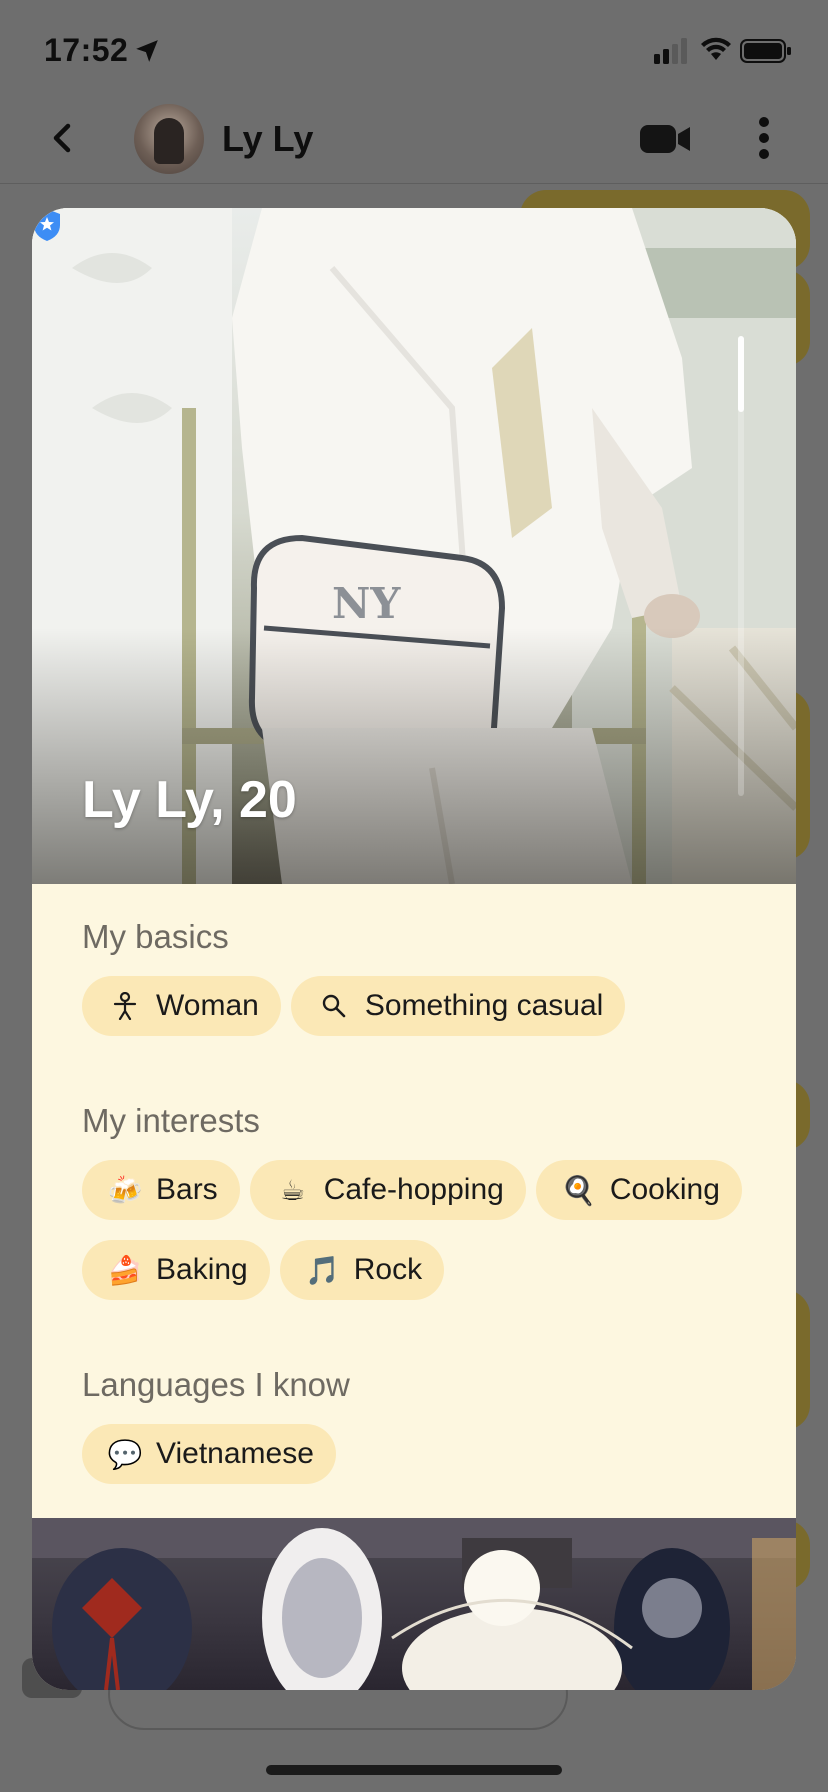 Image resolution: width=828 pixels, height=1792 pixels. Describe the element at coordinates (765, 51) in the screenshot. I see `battery-icon` at that location.